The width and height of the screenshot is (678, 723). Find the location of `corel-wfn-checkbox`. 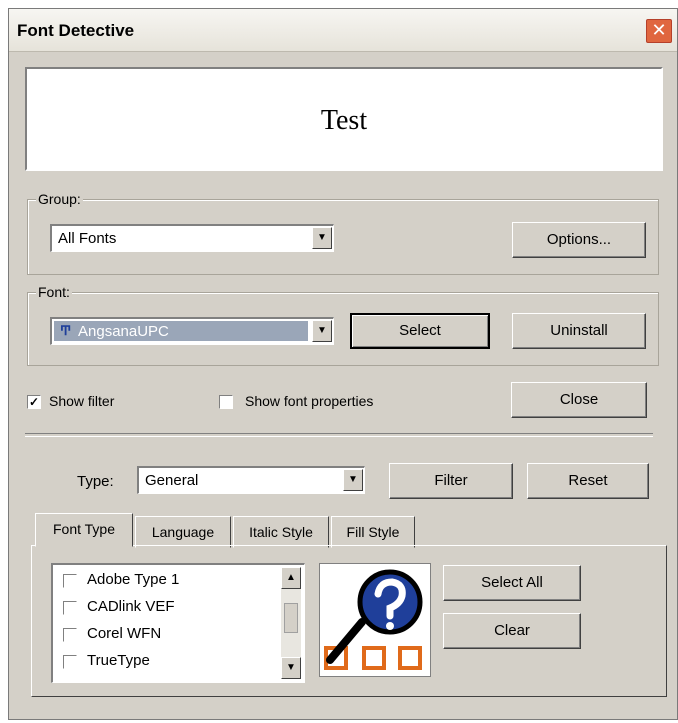

corel-wfn-checkbox is located at coordinates (70, 635).